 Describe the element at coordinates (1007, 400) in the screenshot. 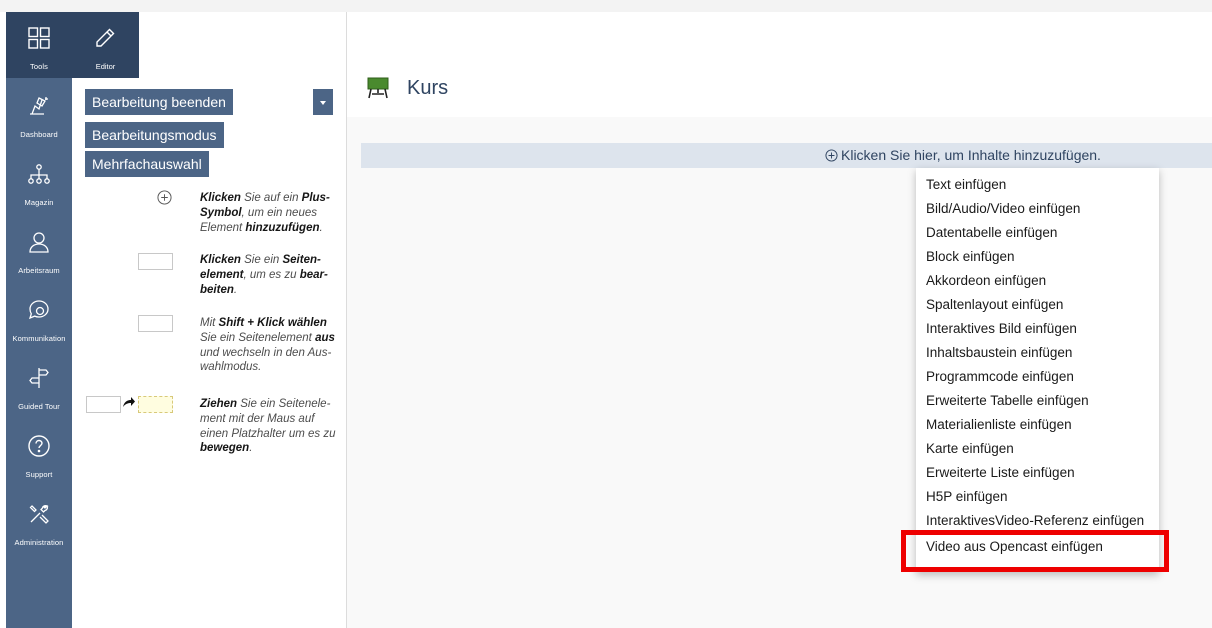

I see `menu-item-advanced-table: Erweiterte Tabelle einfügen` at that location.